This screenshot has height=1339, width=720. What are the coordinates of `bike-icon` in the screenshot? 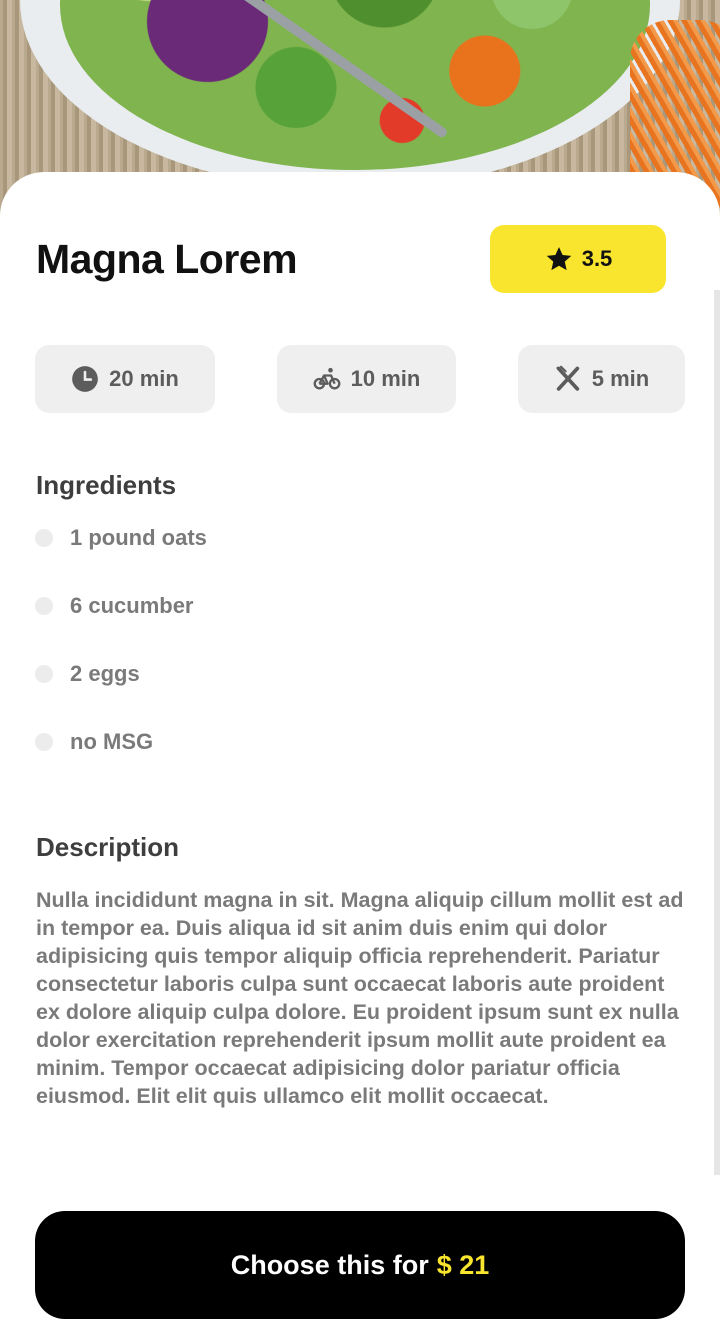 It's located at (327, 378).